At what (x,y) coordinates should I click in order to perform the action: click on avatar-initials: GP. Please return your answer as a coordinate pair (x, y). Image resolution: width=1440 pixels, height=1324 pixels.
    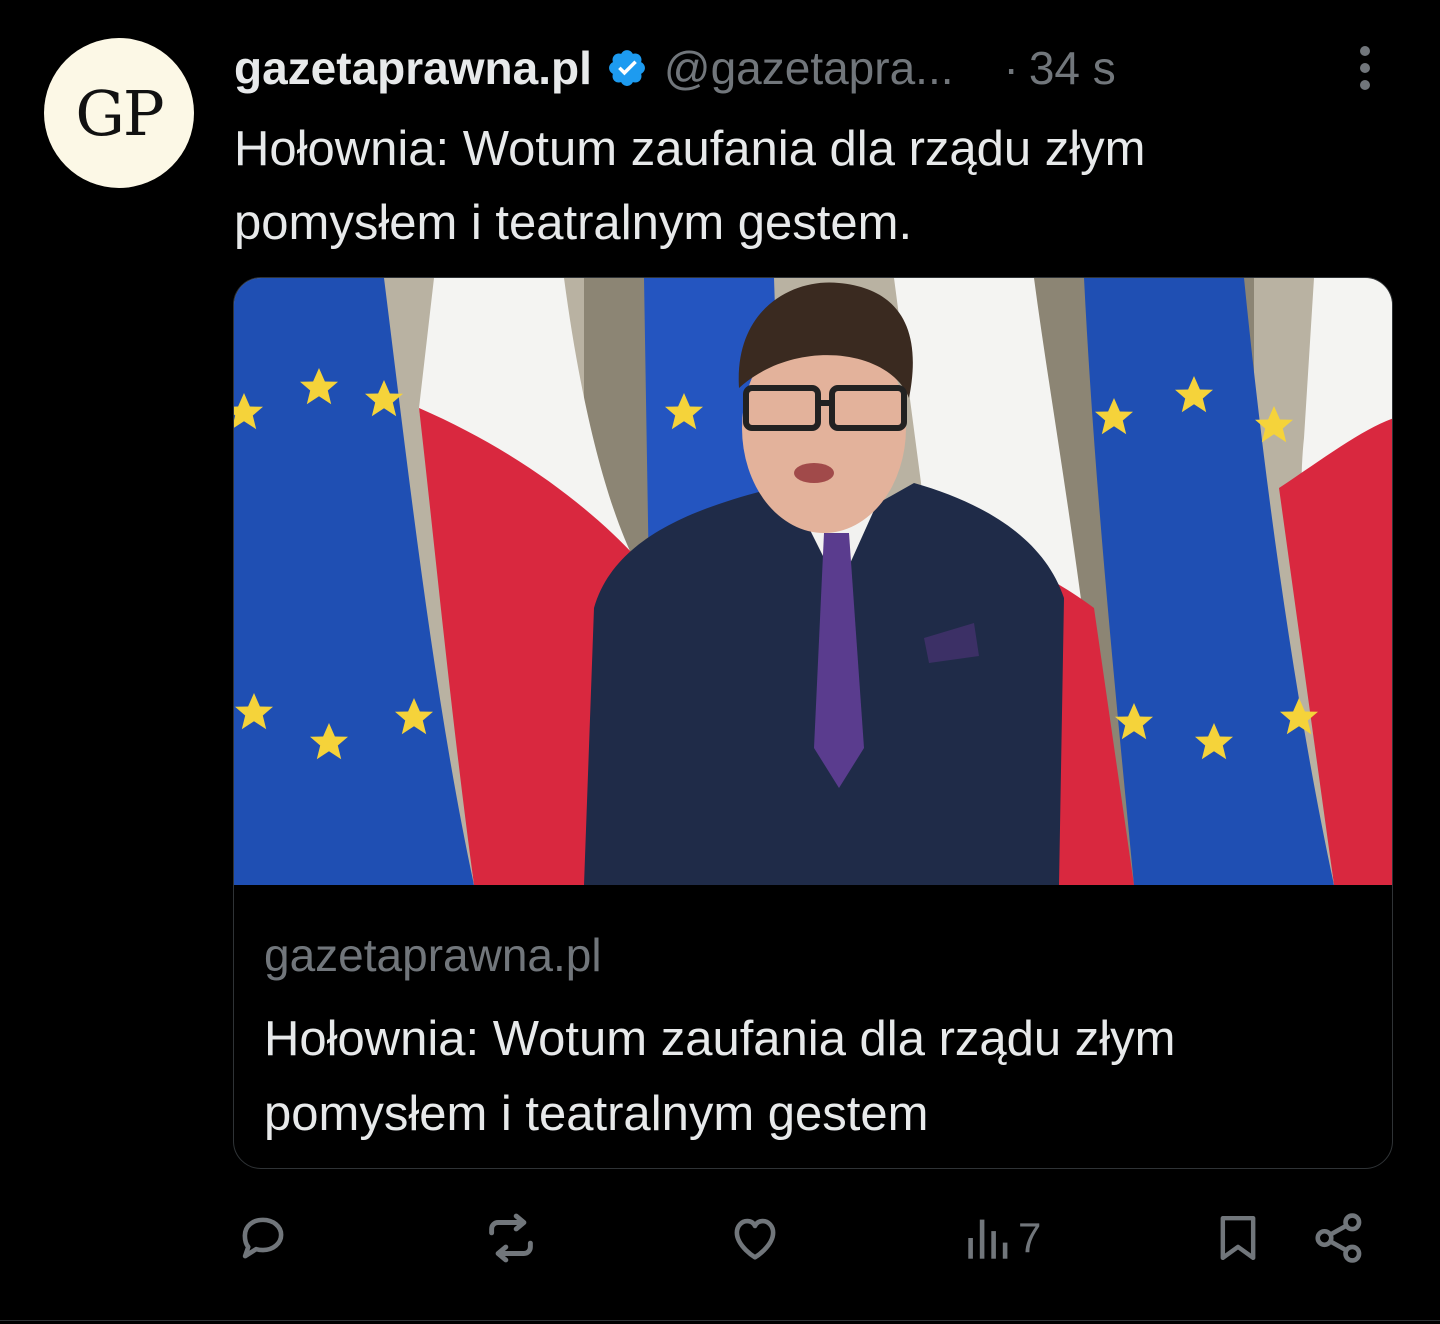
    Looking at the image, I should click on (119, 113).